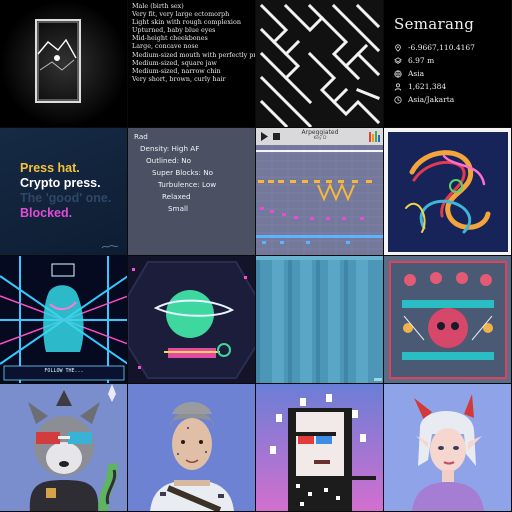 The width and height of the screenshot is (512, 512). Describe the element at coordinates (431, 99) in the screenshot. I see `city-timezone: Asia/Jakarta` at that location.